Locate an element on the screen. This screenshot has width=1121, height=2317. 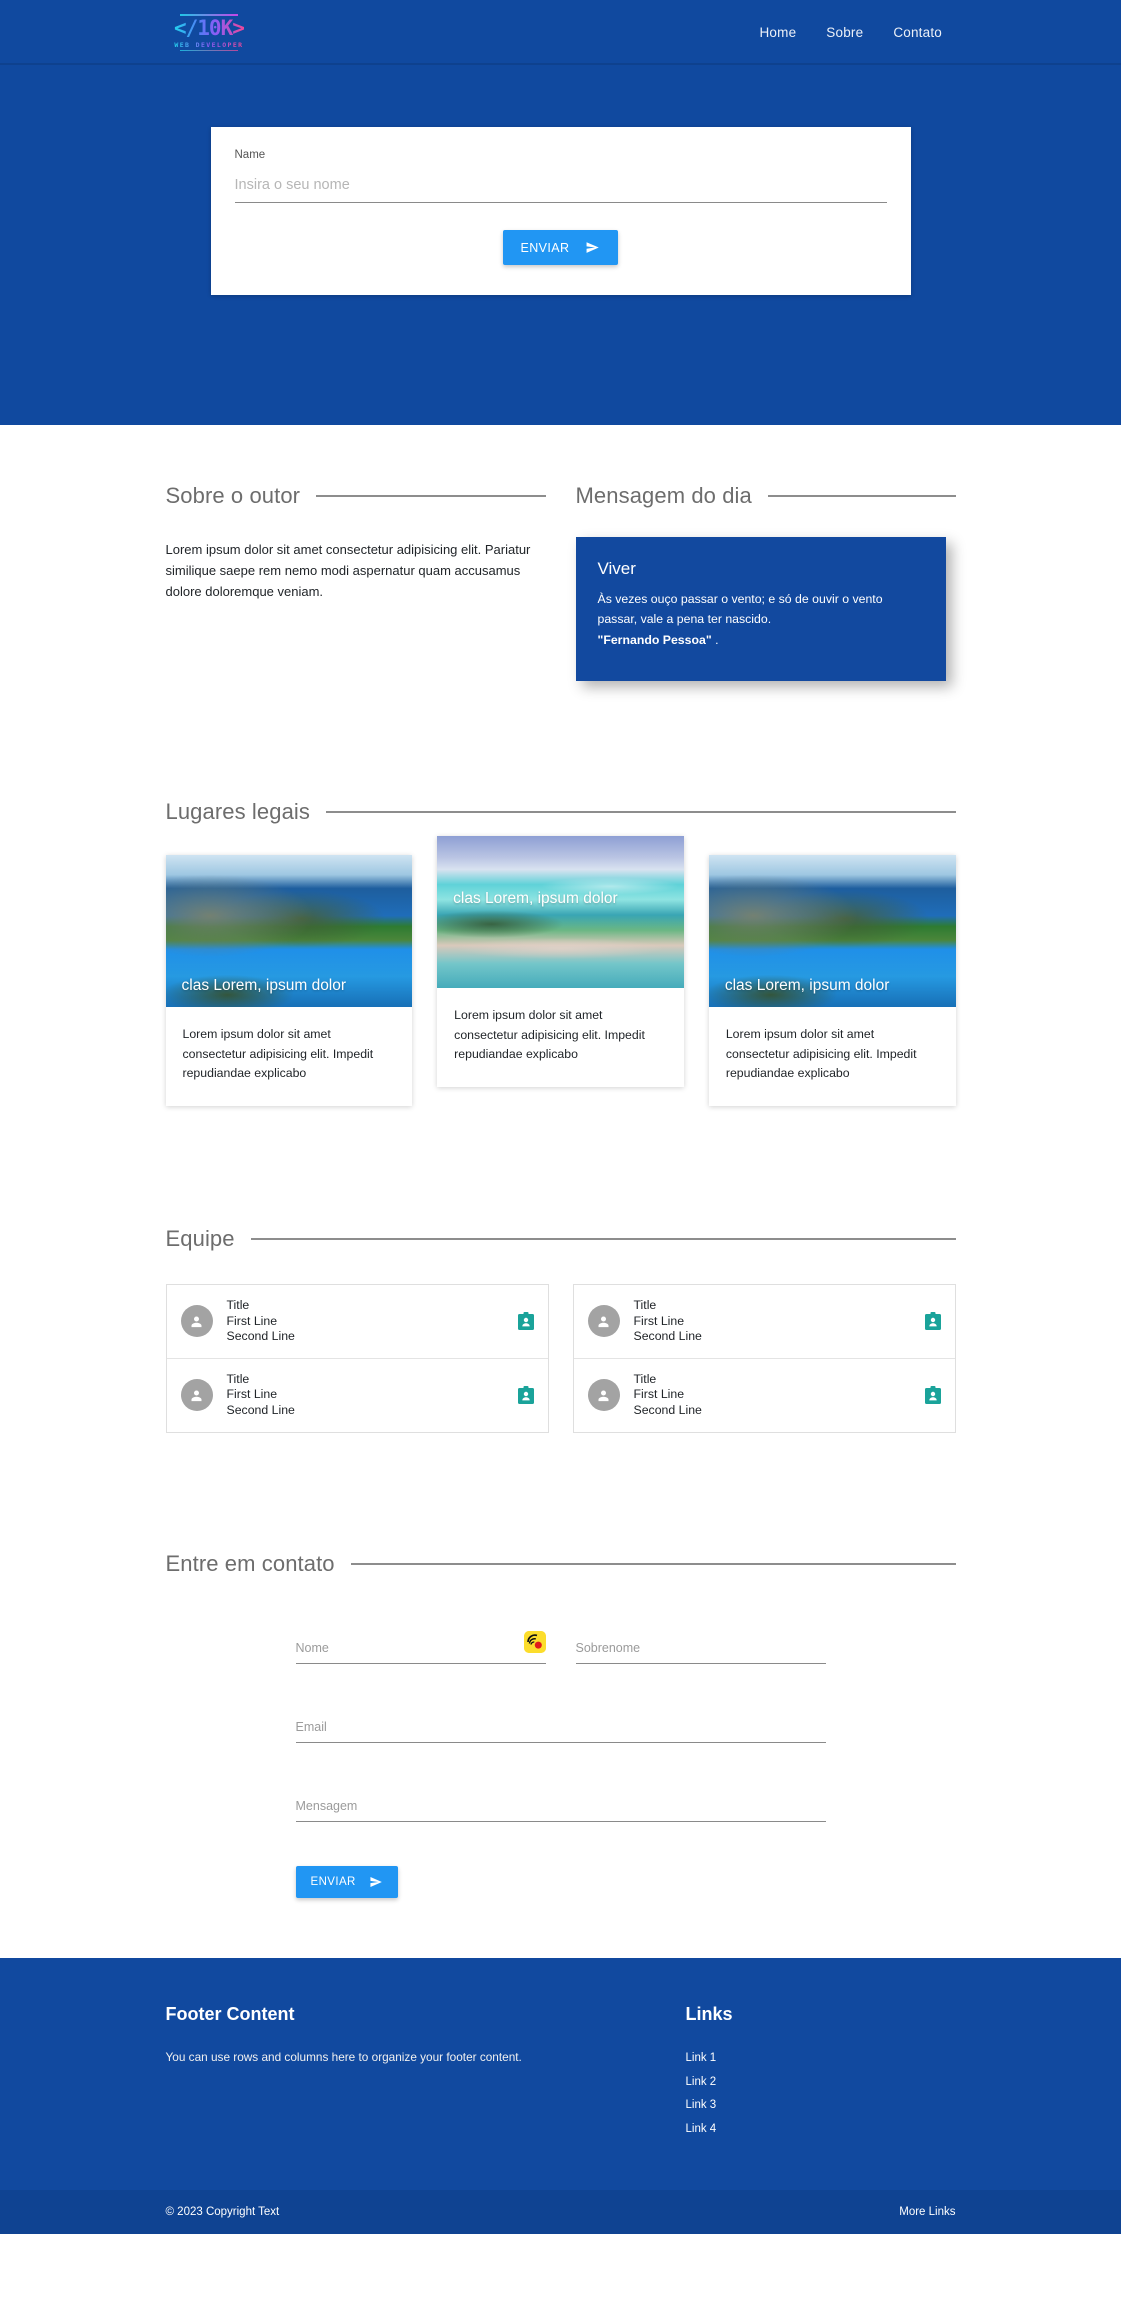
hero-name-label: Name is located at coordinates (250, 155).